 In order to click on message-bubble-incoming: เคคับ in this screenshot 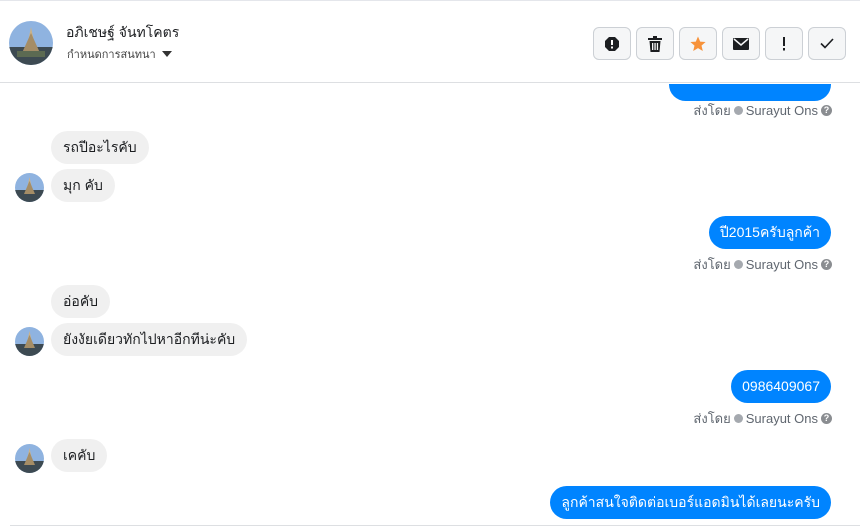, I will do `click(79, 455)`.